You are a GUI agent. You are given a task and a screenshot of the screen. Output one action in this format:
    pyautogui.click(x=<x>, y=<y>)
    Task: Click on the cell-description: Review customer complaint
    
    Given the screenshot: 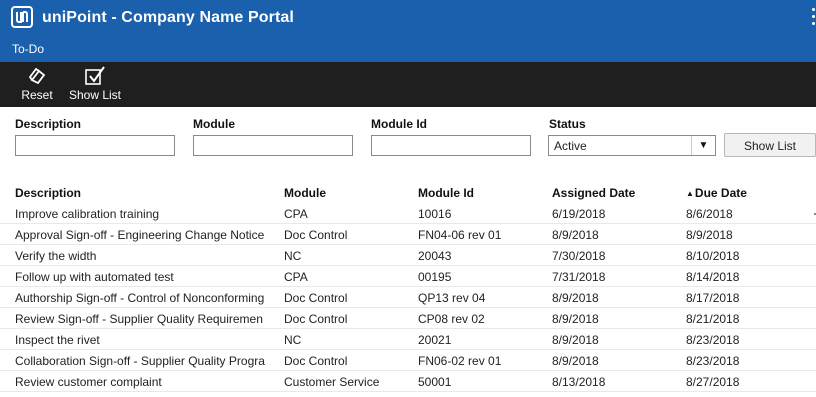 What is the action you would take?
    pyautogui.click(x=88, y=382)
    